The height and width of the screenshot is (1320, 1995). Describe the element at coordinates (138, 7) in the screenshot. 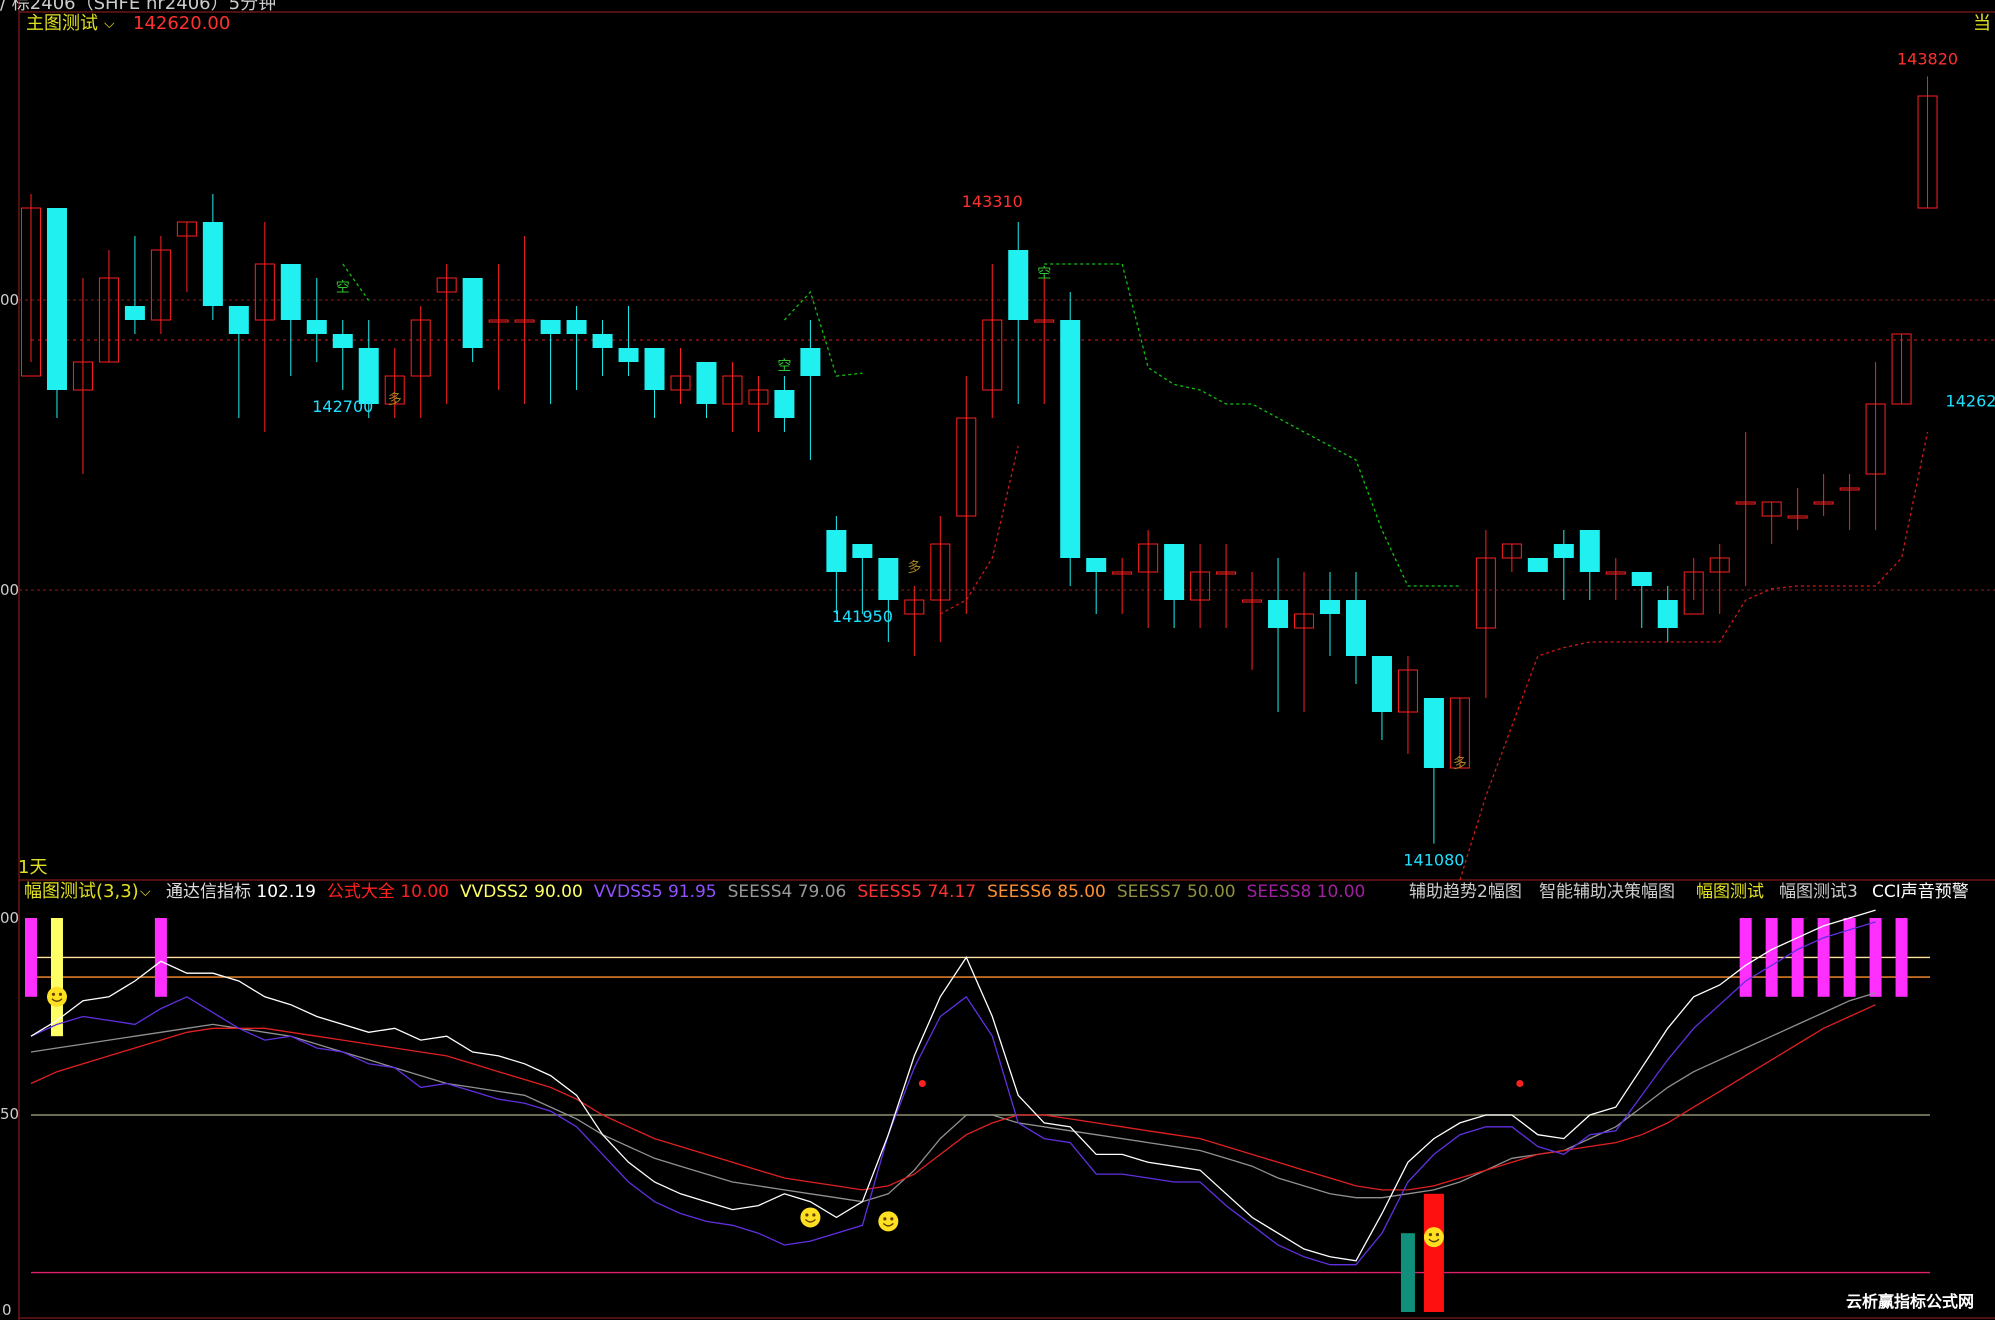

I see `window-title: / 棕2406（SHFE nr2406）5分钟` at that location.